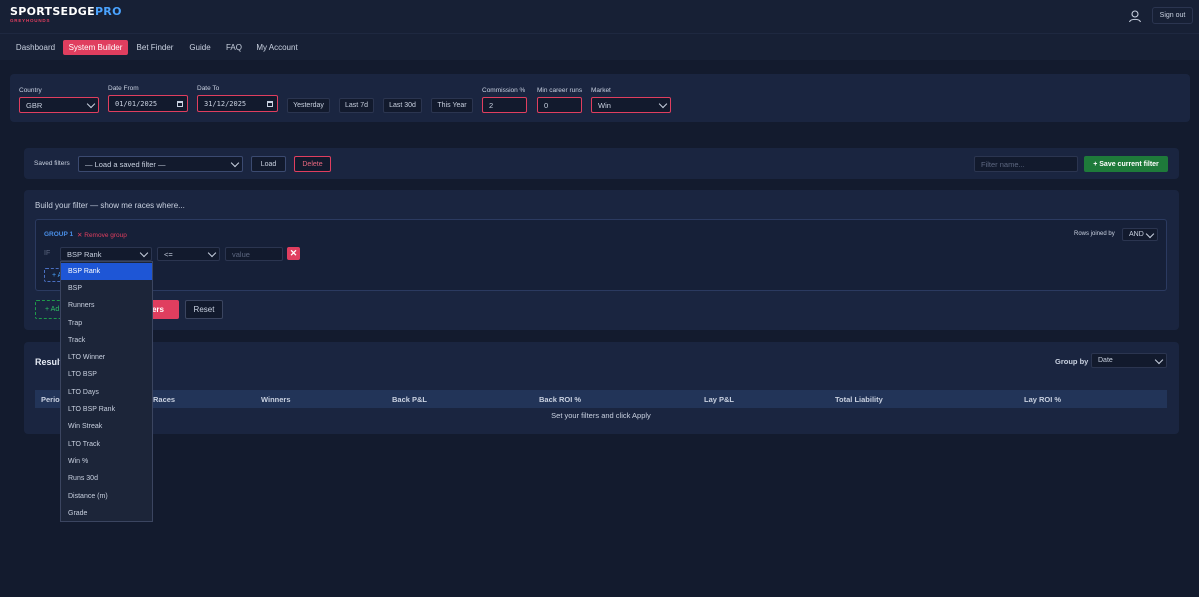  Describe the element at coordinates (631, 105) in the screenshot. I see `market-select: Win` at that location.